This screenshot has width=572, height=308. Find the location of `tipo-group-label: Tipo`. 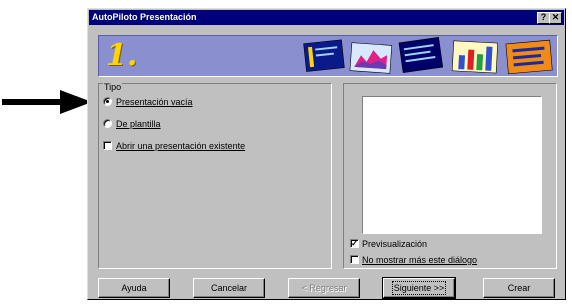

tipo-group-label: Tipo is located at coordinates (113, 87).